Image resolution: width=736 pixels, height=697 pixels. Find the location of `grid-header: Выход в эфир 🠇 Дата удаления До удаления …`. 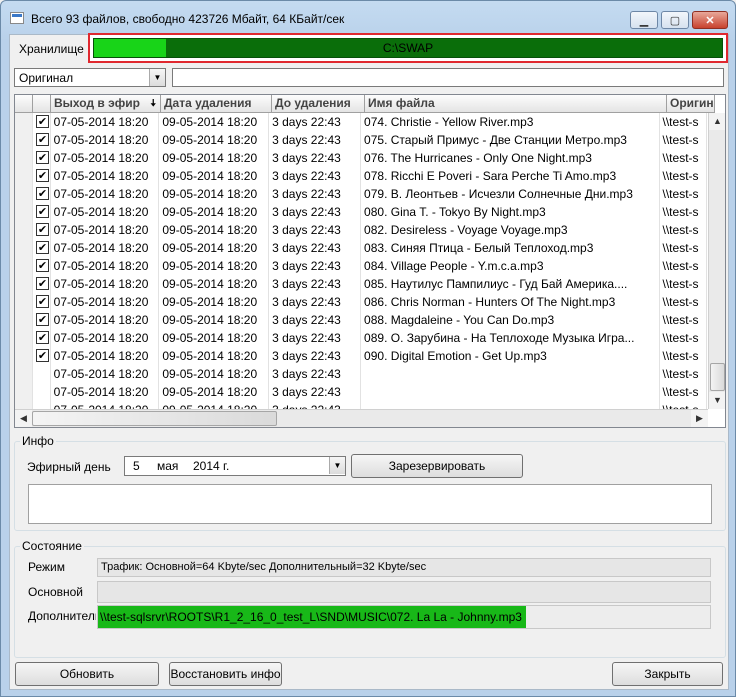

grid-header: Выход в эфир 🠇 Дата удаления До удаления … is located at coordinates (365, 104).